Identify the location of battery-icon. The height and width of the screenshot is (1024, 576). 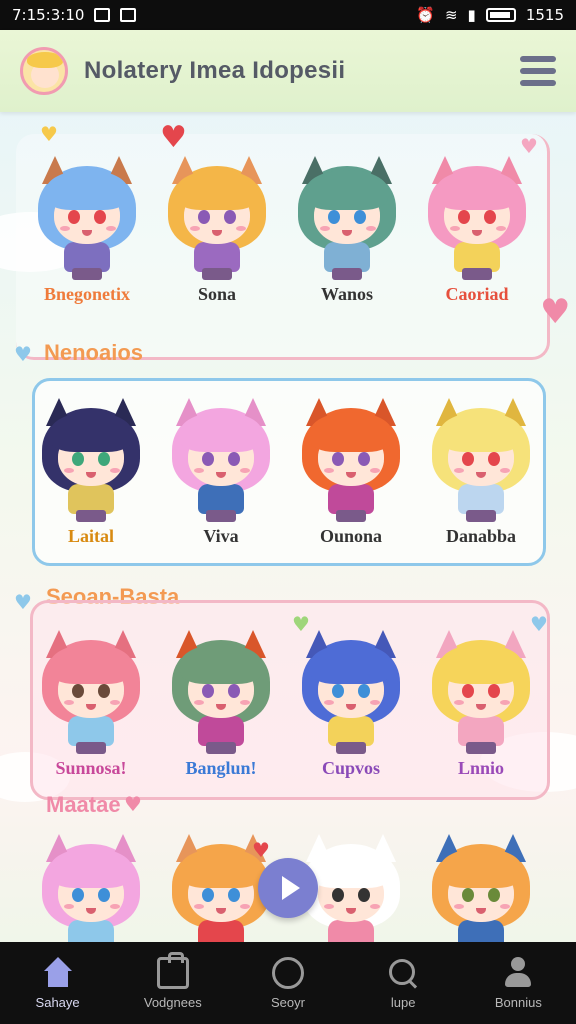
(500, 15).